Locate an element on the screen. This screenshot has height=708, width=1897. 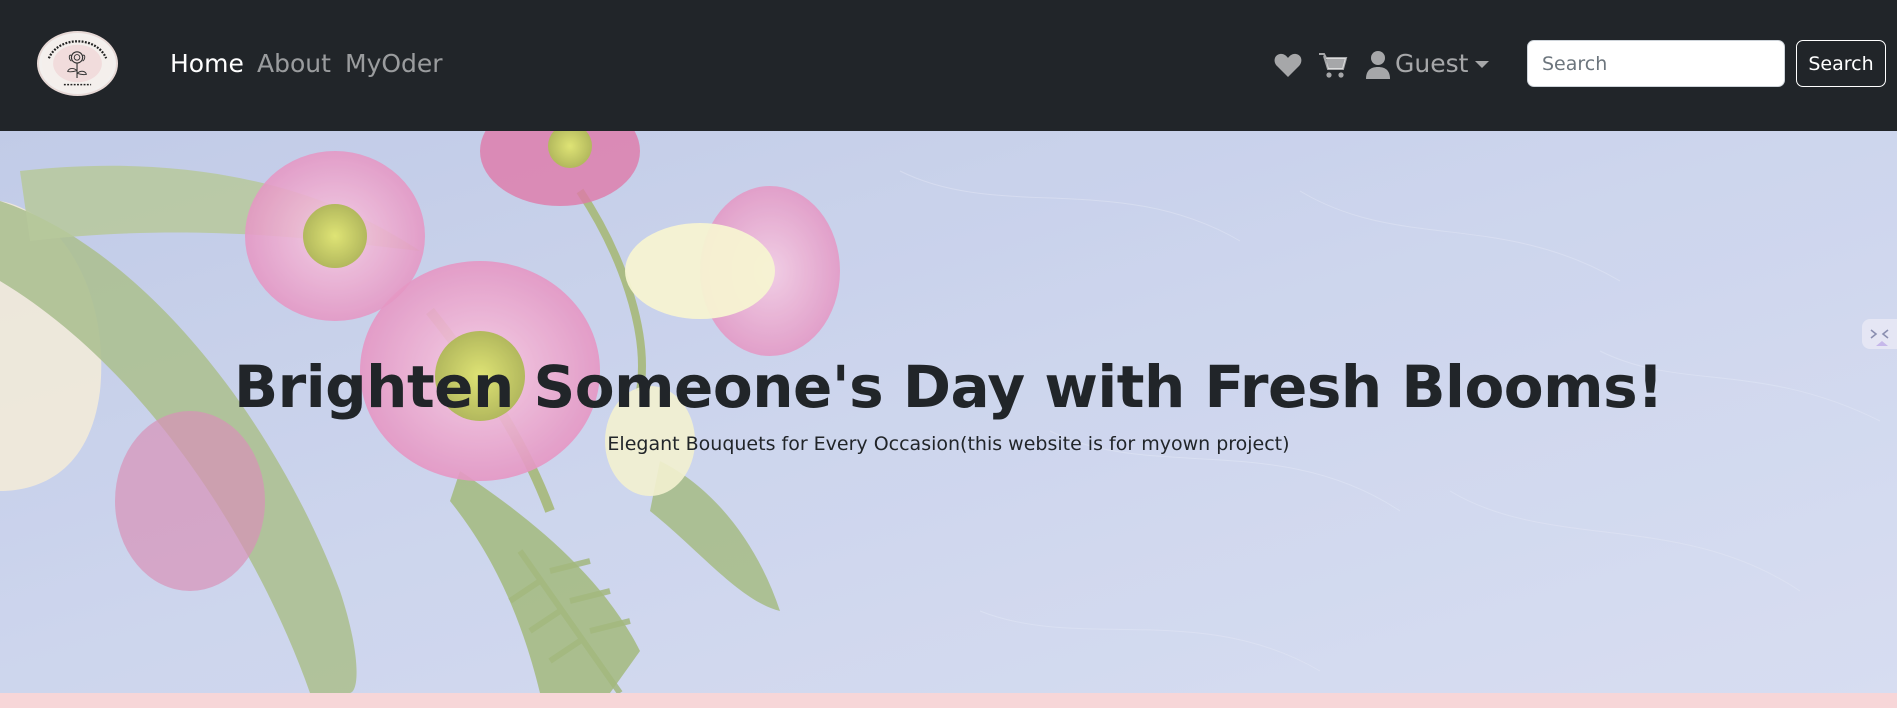
nav-link-about: About is located at coordinates (294, 64).